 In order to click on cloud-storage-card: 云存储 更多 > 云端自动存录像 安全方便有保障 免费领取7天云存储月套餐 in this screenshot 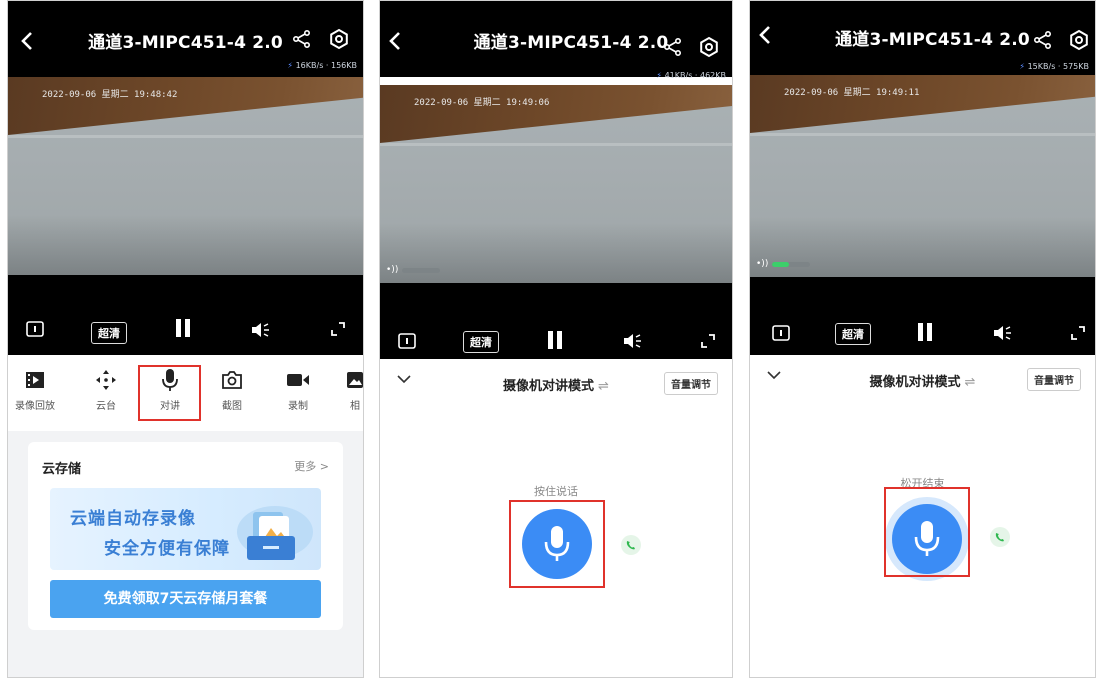, I will do `click(185, 536)`.